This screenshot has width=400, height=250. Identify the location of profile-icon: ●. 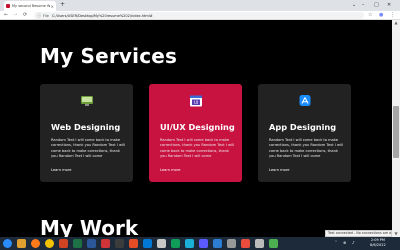
(381, 15).